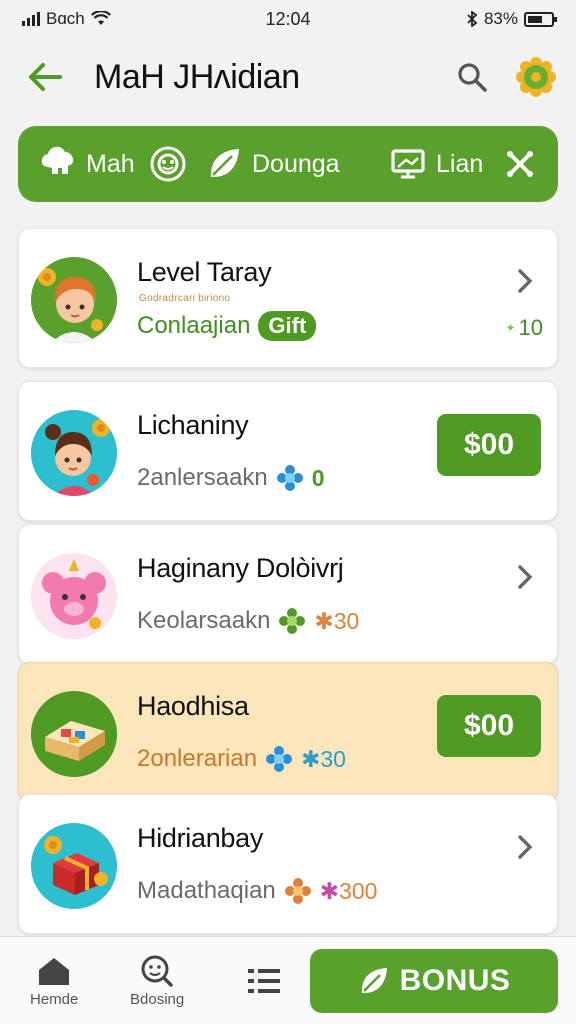 This screenshot has width=576, height=1024. I want to click on tab-label: Lian, so click(460, 163).